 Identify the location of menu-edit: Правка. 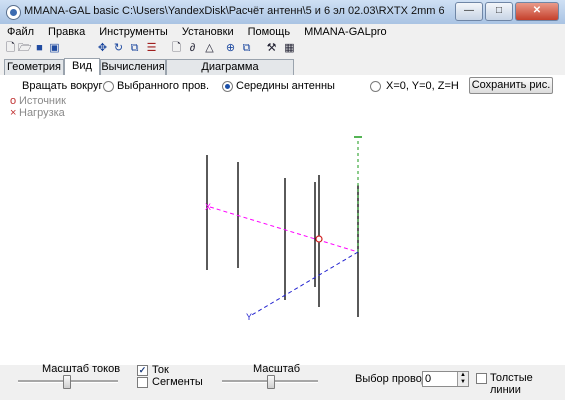
(66, 32).